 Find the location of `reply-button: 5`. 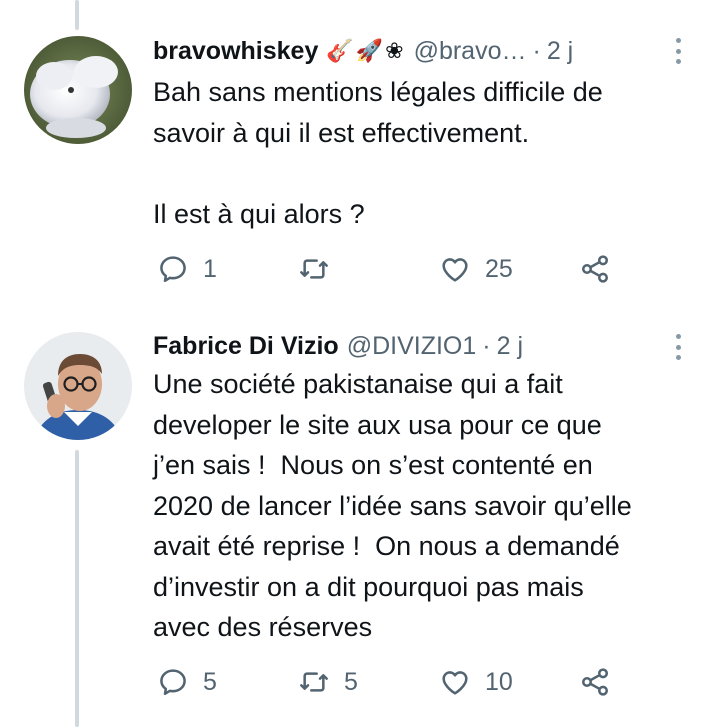

reply-button: 5 is located at coordinates (187, 682).